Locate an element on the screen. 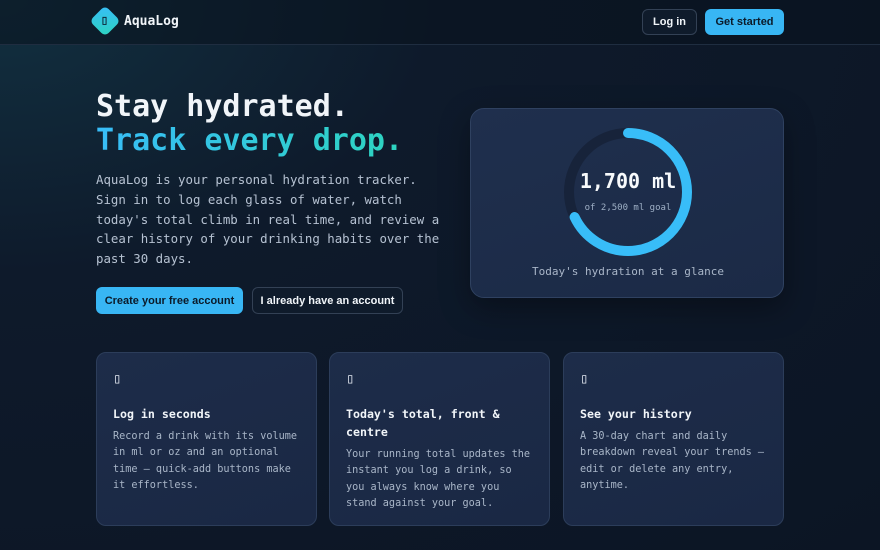 This screenshot has width=880, height=550. hero-title-line2: Track every drop. is located at coordinates (250, 140).